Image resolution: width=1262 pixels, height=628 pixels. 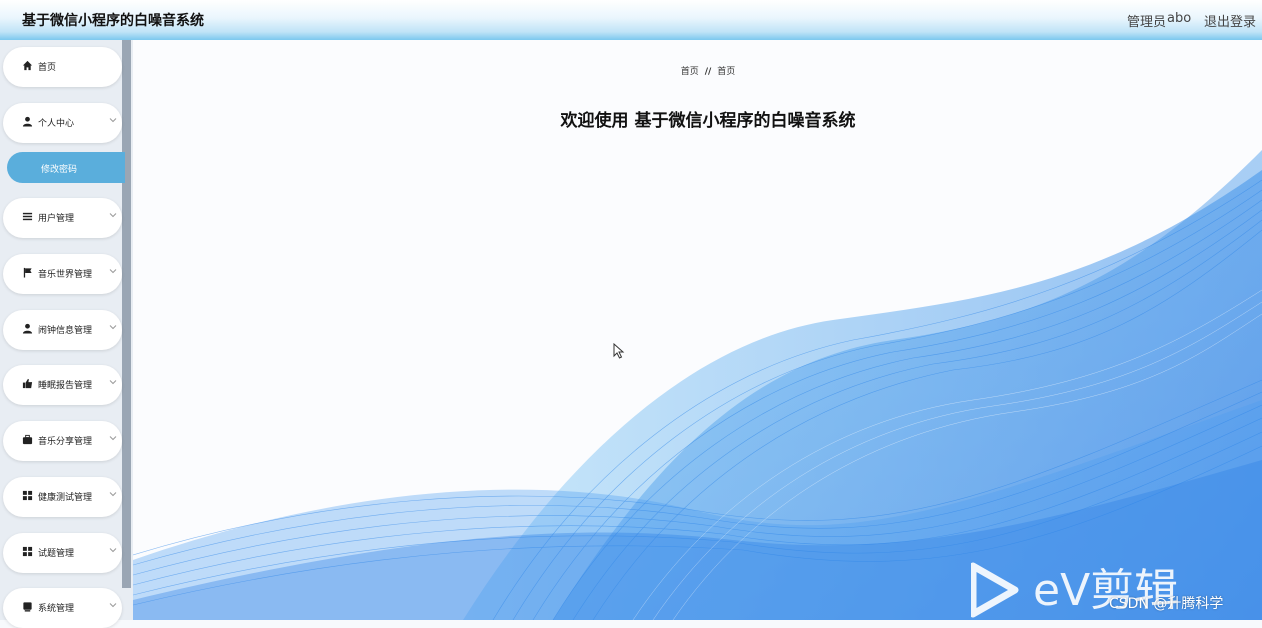 I want to click on submenu-item-label: 修改密码, so click(x=59, y=170).